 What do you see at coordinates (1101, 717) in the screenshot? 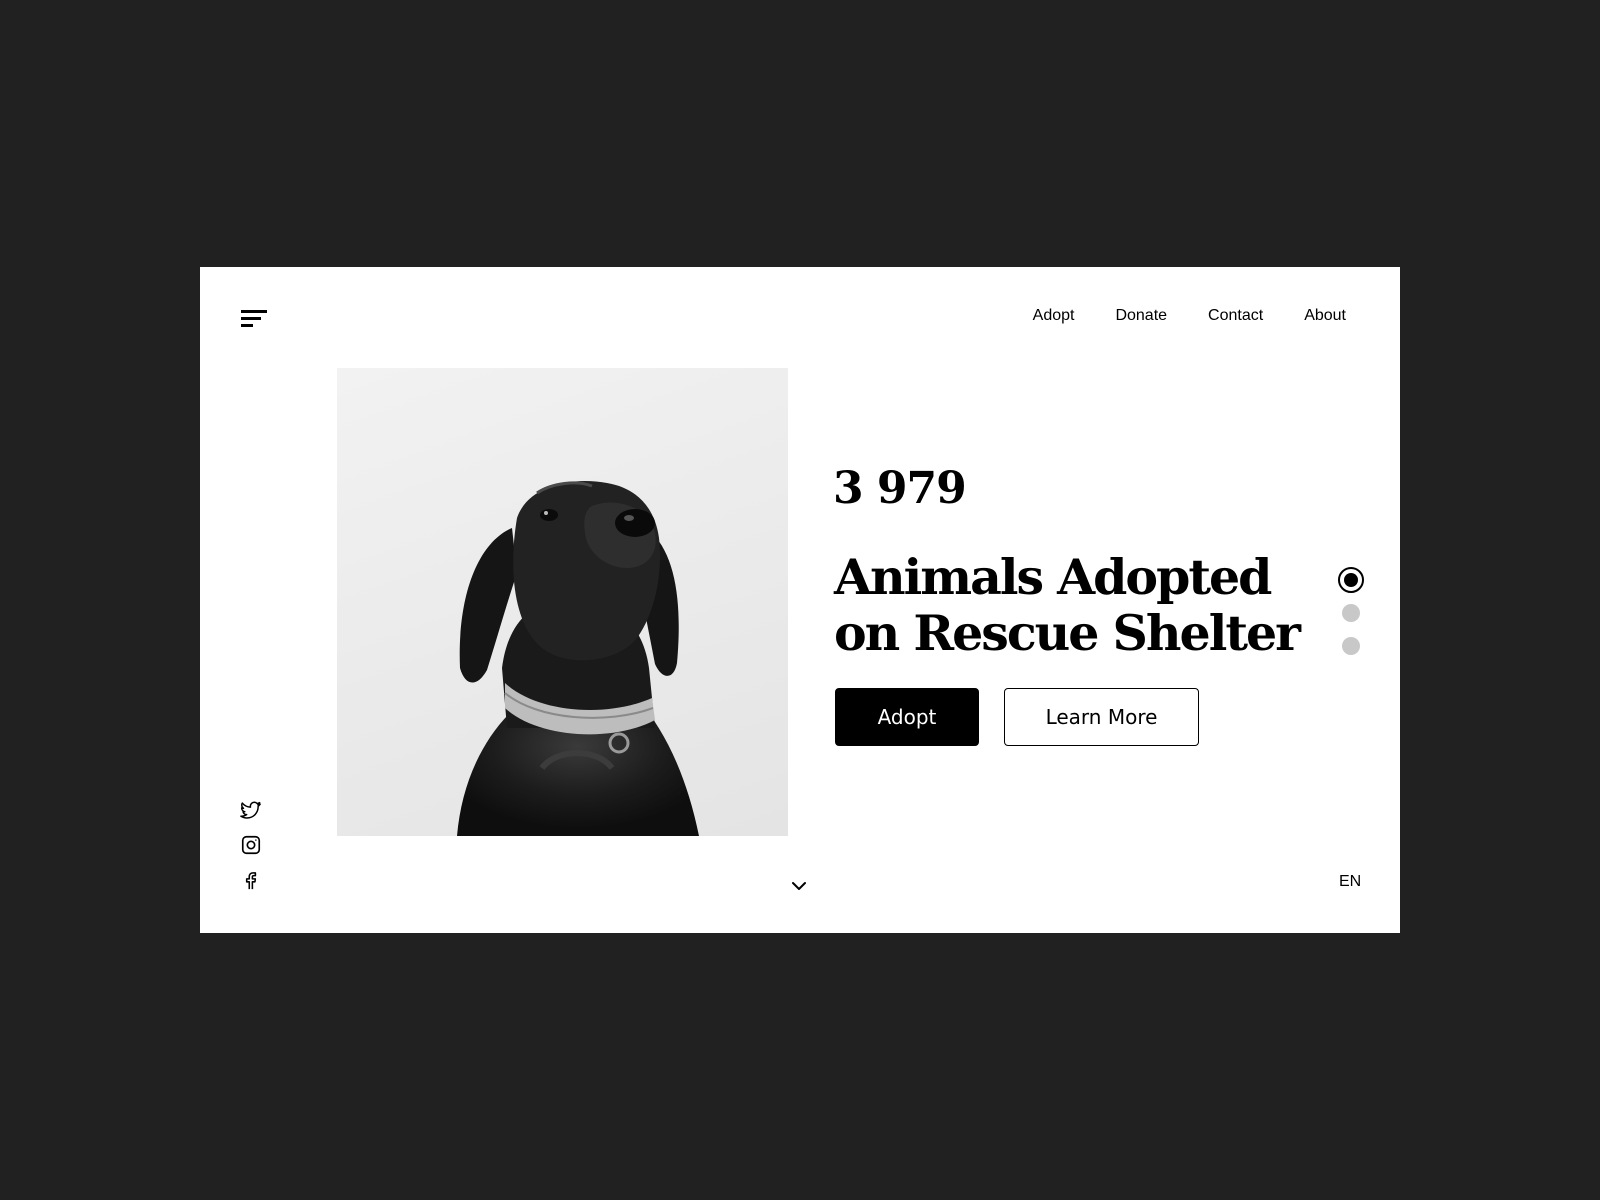
I see `learn-more-button: Learn More` at bounding box center [1101, 717].